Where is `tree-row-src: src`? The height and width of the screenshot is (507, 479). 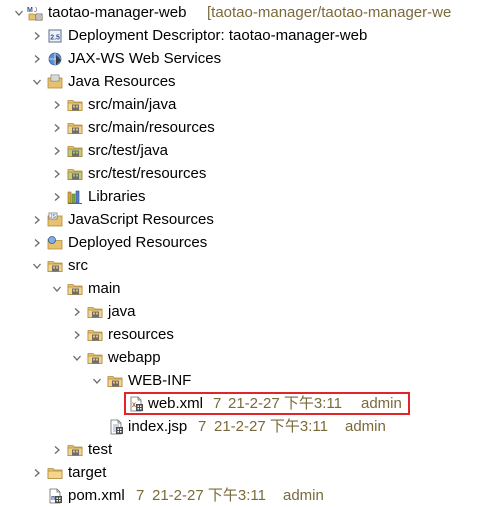 tree-row-src: src is located at coordinates (239, 265).